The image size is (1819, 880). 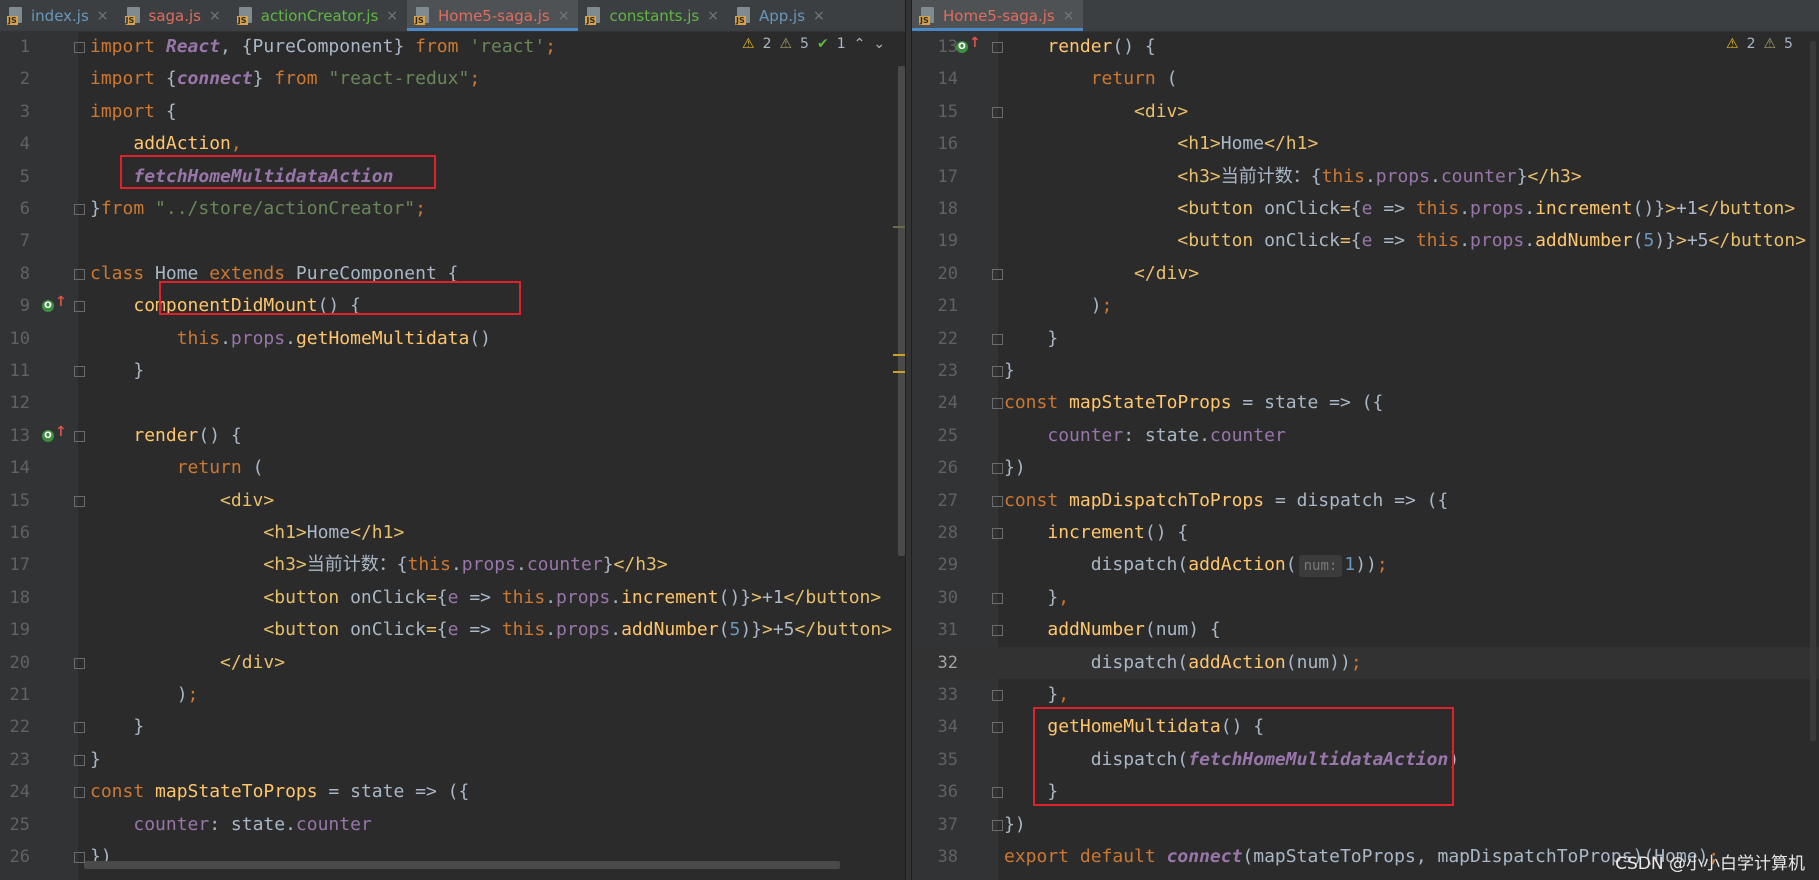 What do you see at coordinates (452, 306) in the screenshot?
I see `code-line: 9 componentDidMount() {` at bounding box center [452, 306].